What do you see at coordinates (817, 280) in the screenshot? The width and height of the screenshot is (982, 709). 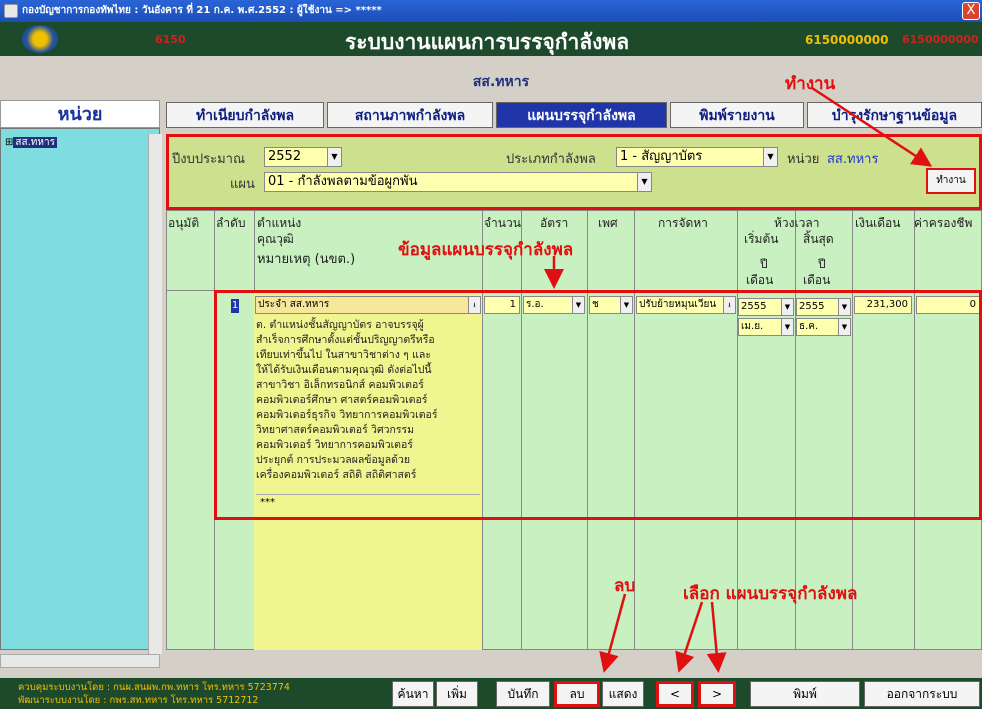 I see `col-end-month: เดือน` at bounding box center [817, 280].